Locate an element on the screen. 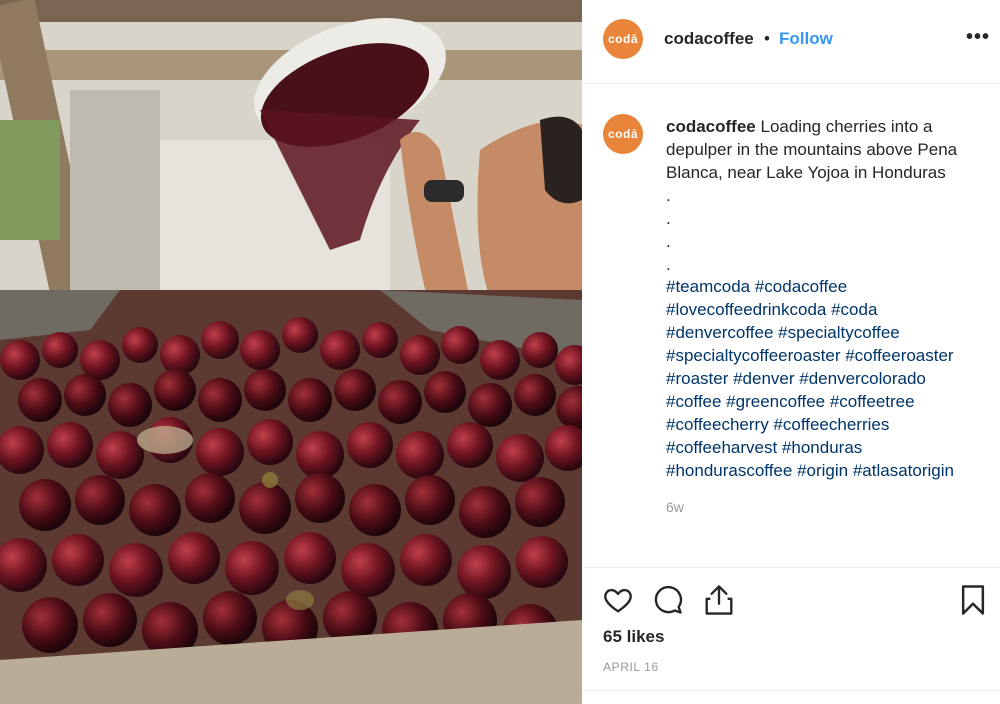  hashtag-line: #hondurascoffee #origin #atlasatorigin is located at coordinates (831, 470).